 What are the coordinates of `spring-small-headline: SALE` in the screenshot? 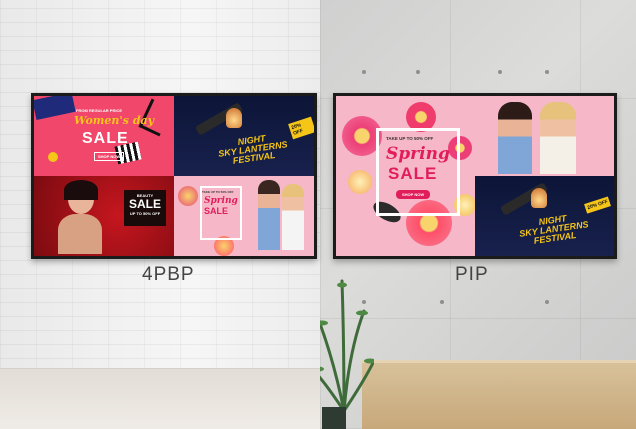 It's located at (216, 211).